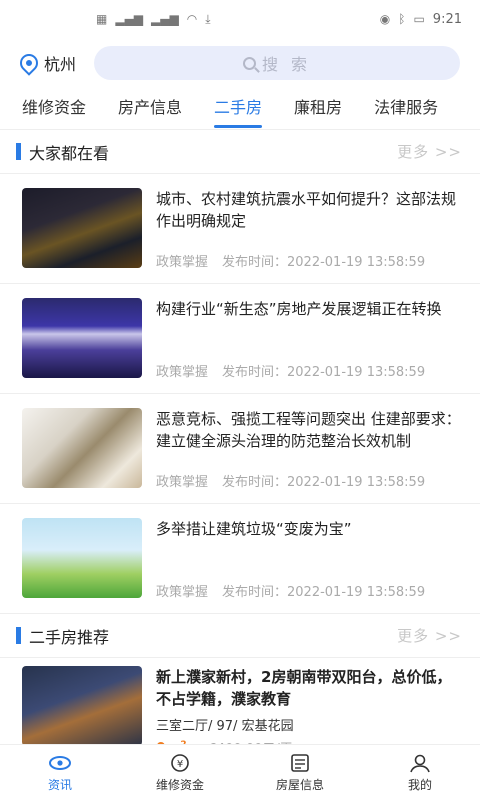  What do you see at coordinates (179, 784) in the screenshot?
I see `nav-label: 维修资金` at bounding box center [179, 784].